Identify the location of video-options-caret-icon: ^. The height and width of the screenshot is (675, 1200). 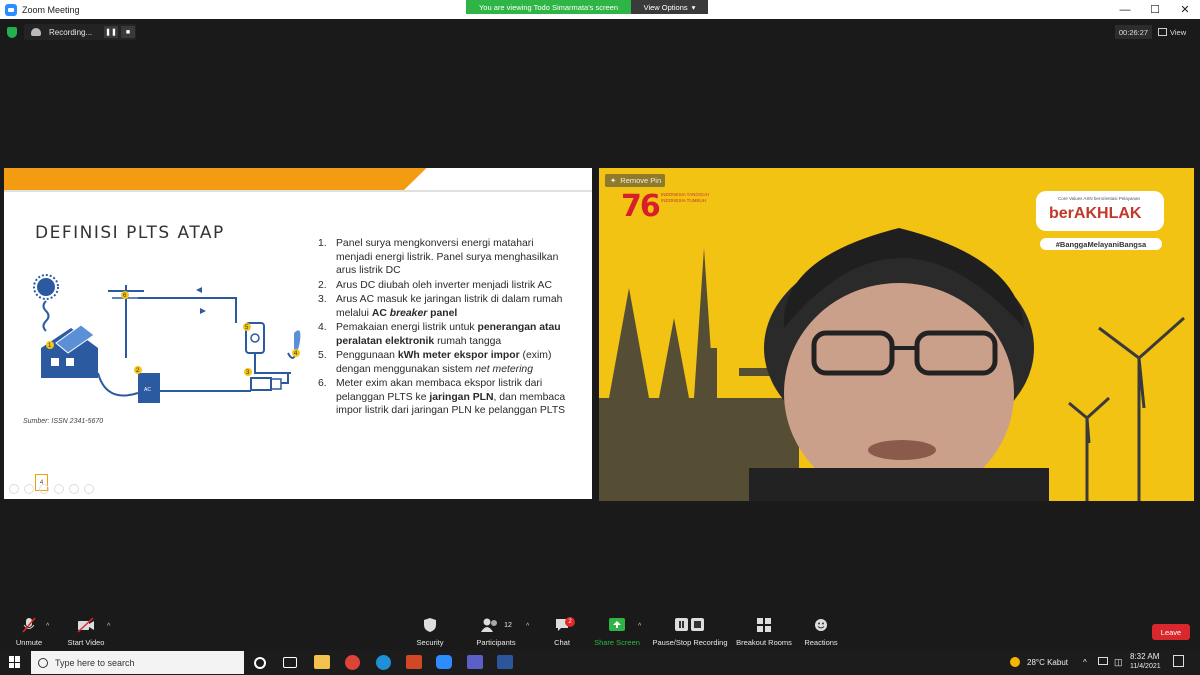
(108, 626).